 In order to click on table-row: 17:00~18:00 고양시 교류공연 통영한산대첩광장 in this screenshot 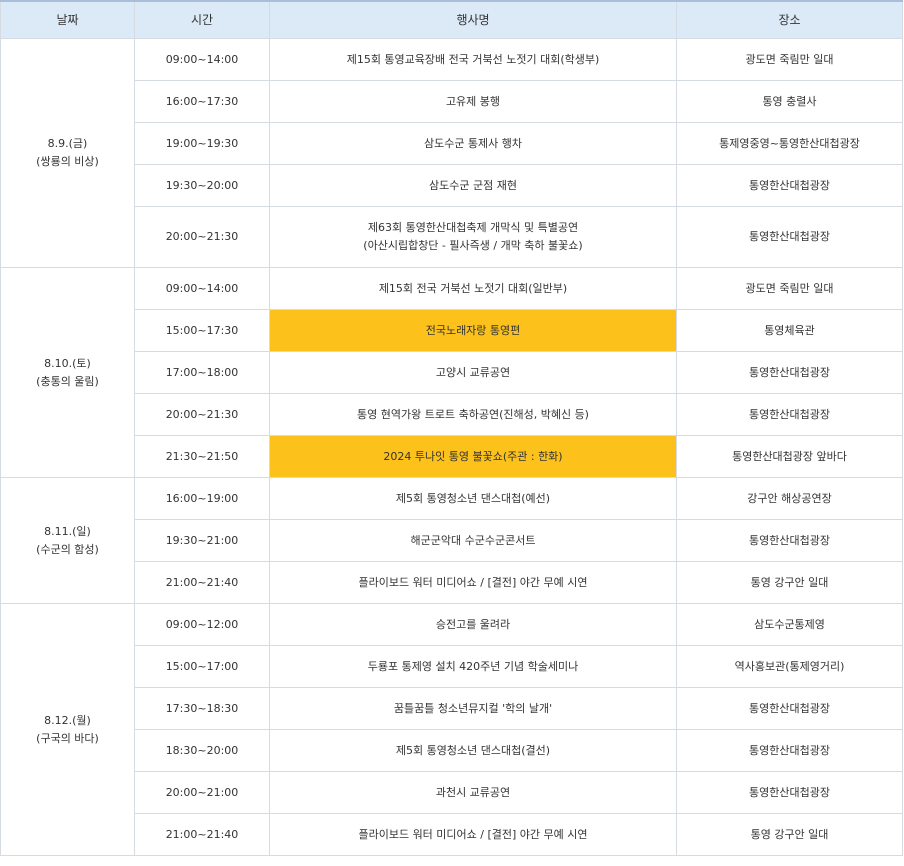, I will do `click(452, 372)`.